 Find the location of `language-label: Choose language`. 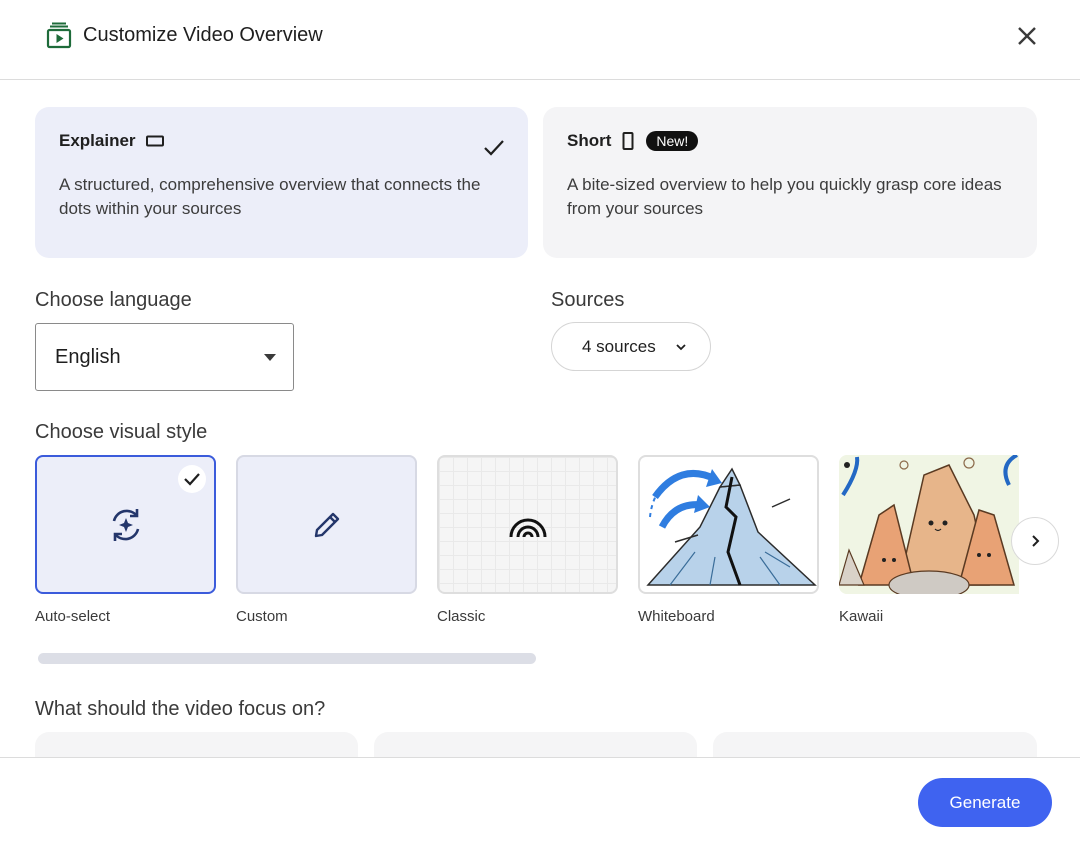

language-label: Choose language is located at coordinates (113, 300).